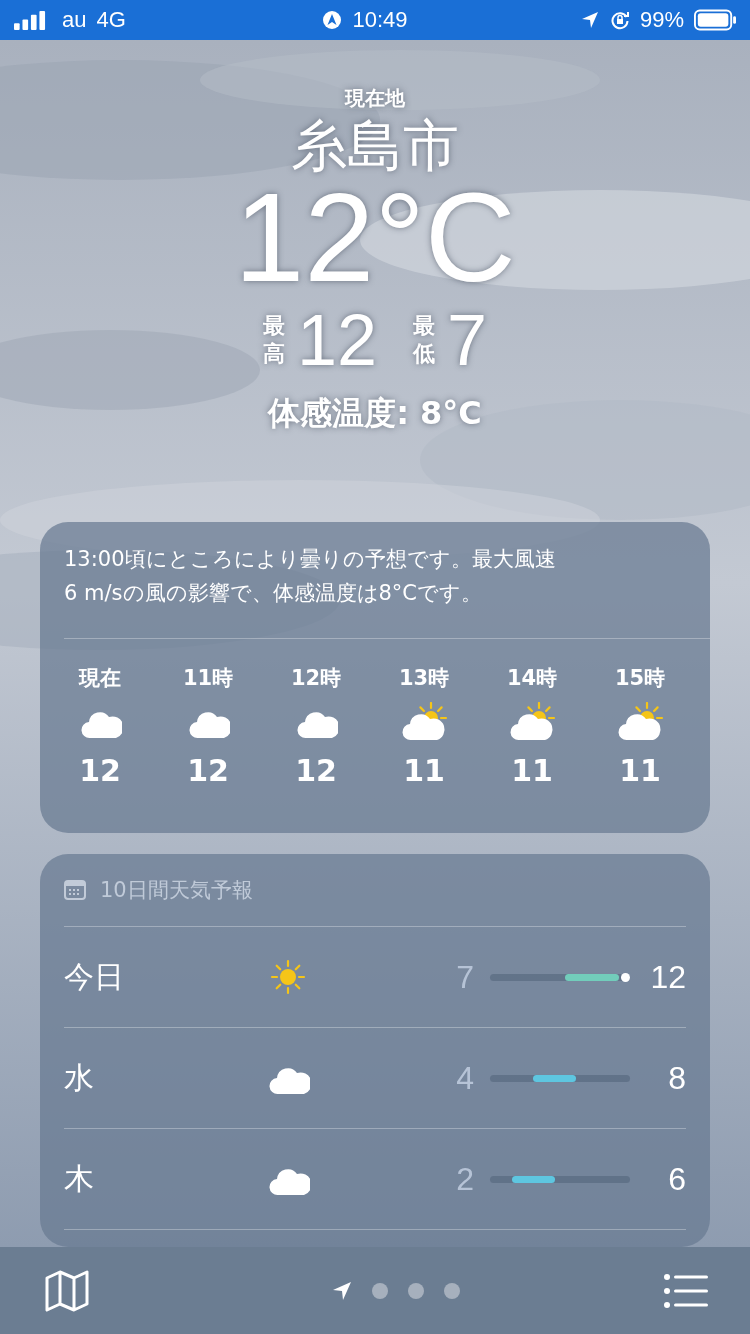 The height and width of the screenshot is (1334, 750). Describe the element at coordinates (532, 679) in the screenshot. I see `hour-label: 14時` at that location.